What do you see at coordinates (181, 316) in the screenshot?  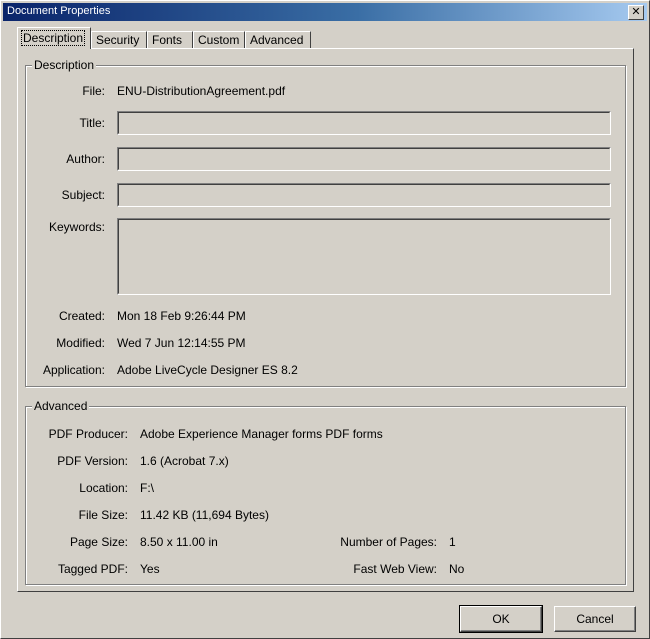 I see `created-value: Mon 18 Feb 9:26:44 PM` at bounding box center [181, 316].